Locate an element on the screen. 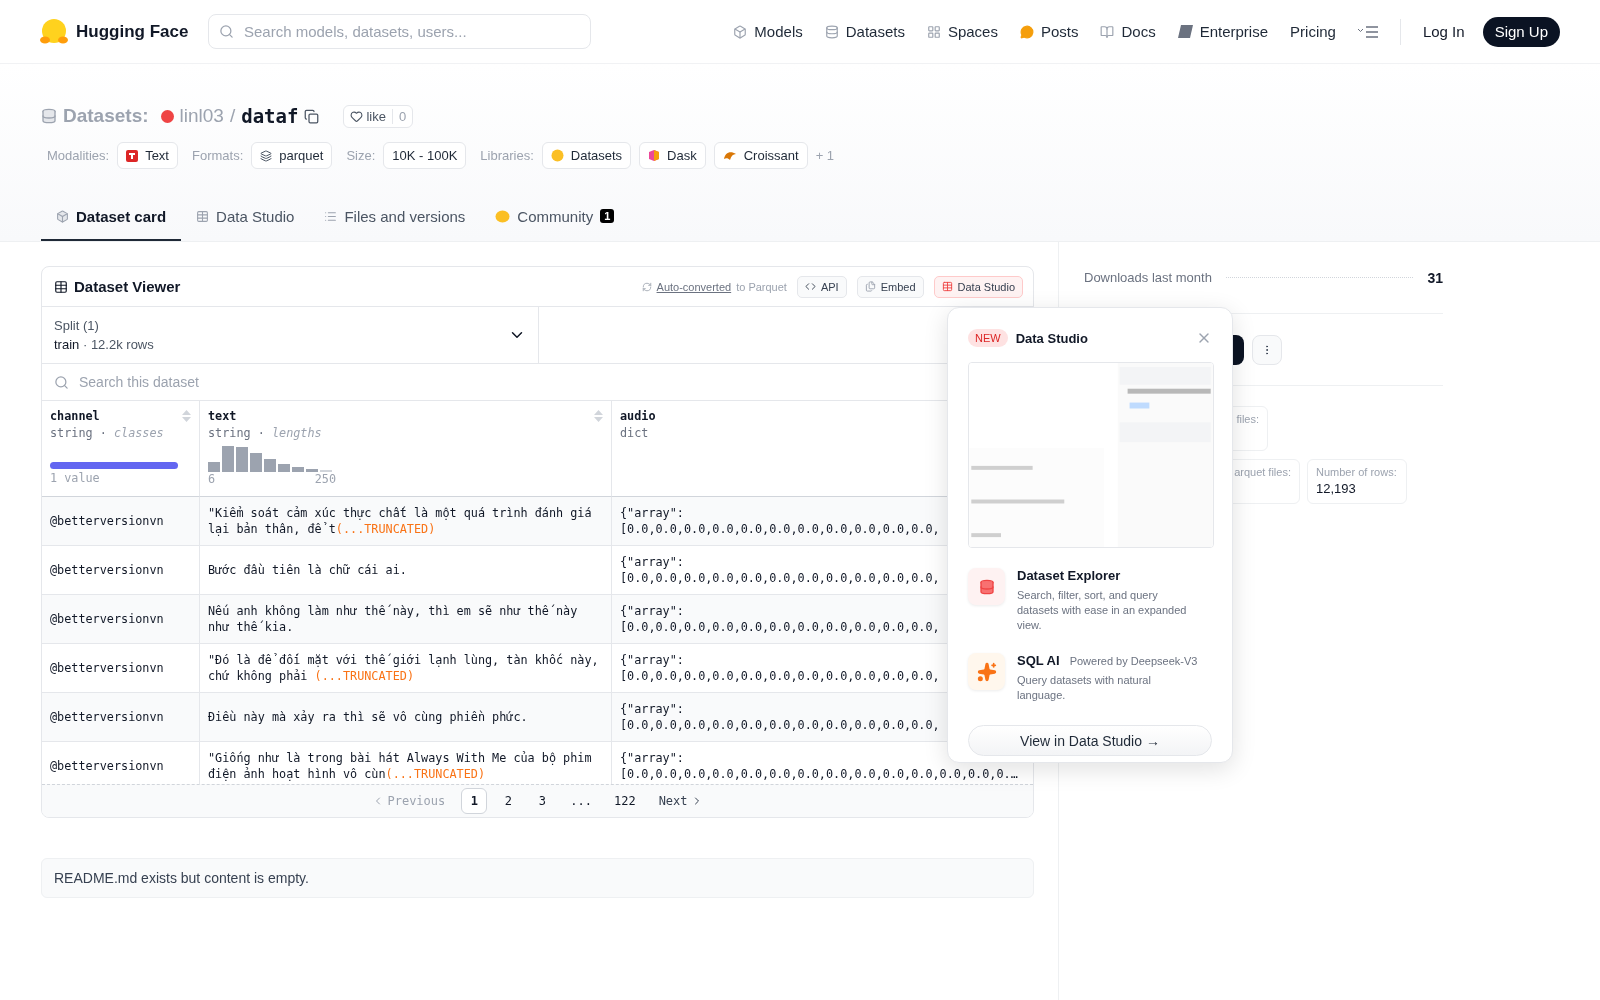 This screenshot has width=1600, height=1000. dataset-search-field: Search this dataset is located at coordinates (537, 382).